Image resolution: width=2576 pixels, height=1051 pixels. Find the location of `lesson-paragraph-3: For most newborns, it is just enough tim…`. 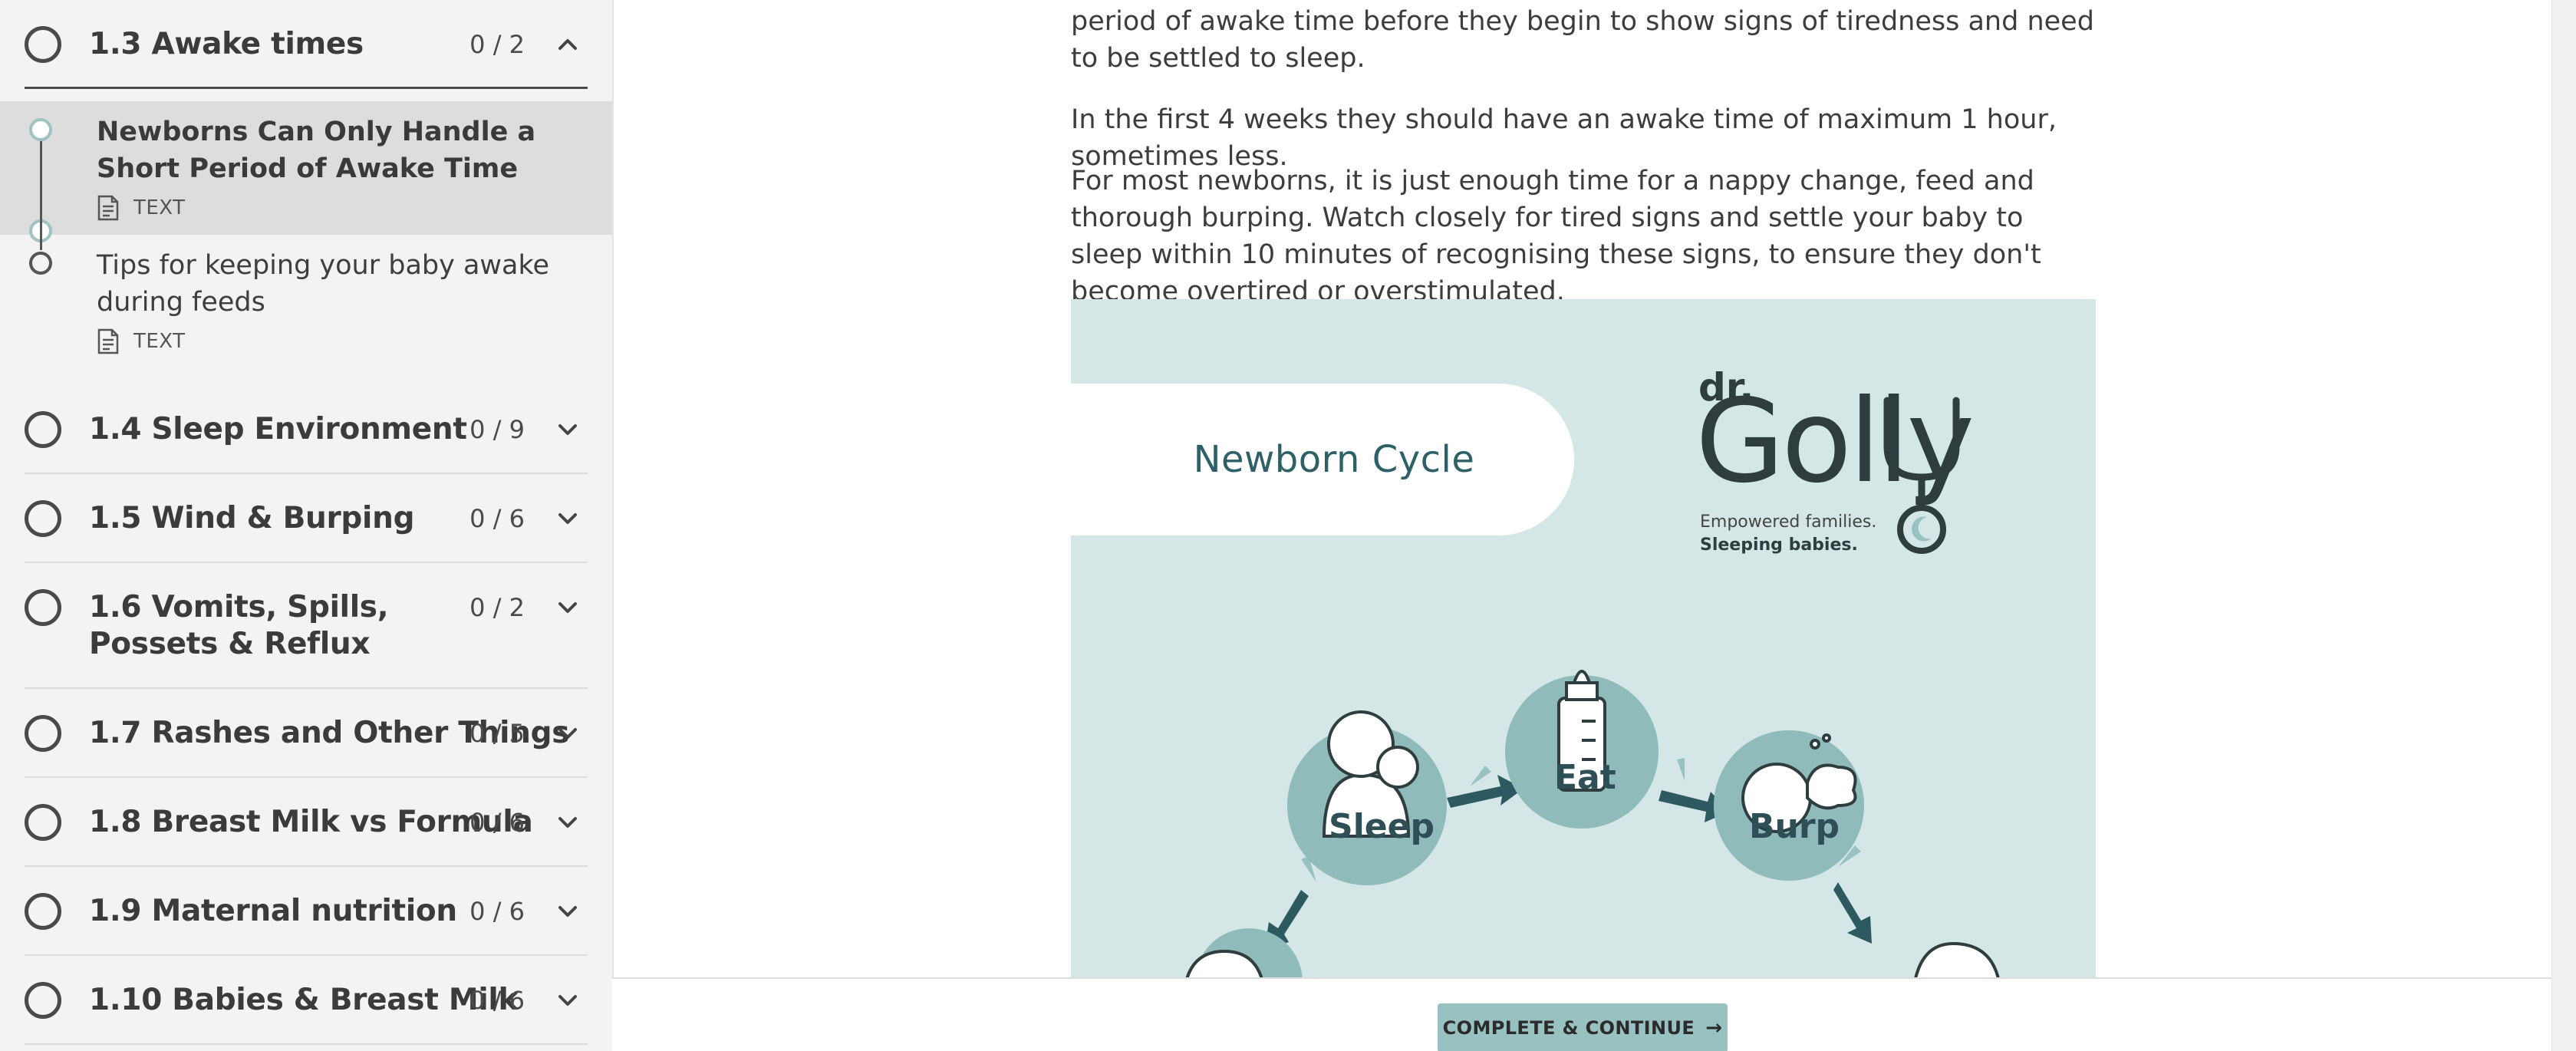

lesson-paragraph-3: For most newborns, it is just enough tim… is located at coordinates (1556, 237).